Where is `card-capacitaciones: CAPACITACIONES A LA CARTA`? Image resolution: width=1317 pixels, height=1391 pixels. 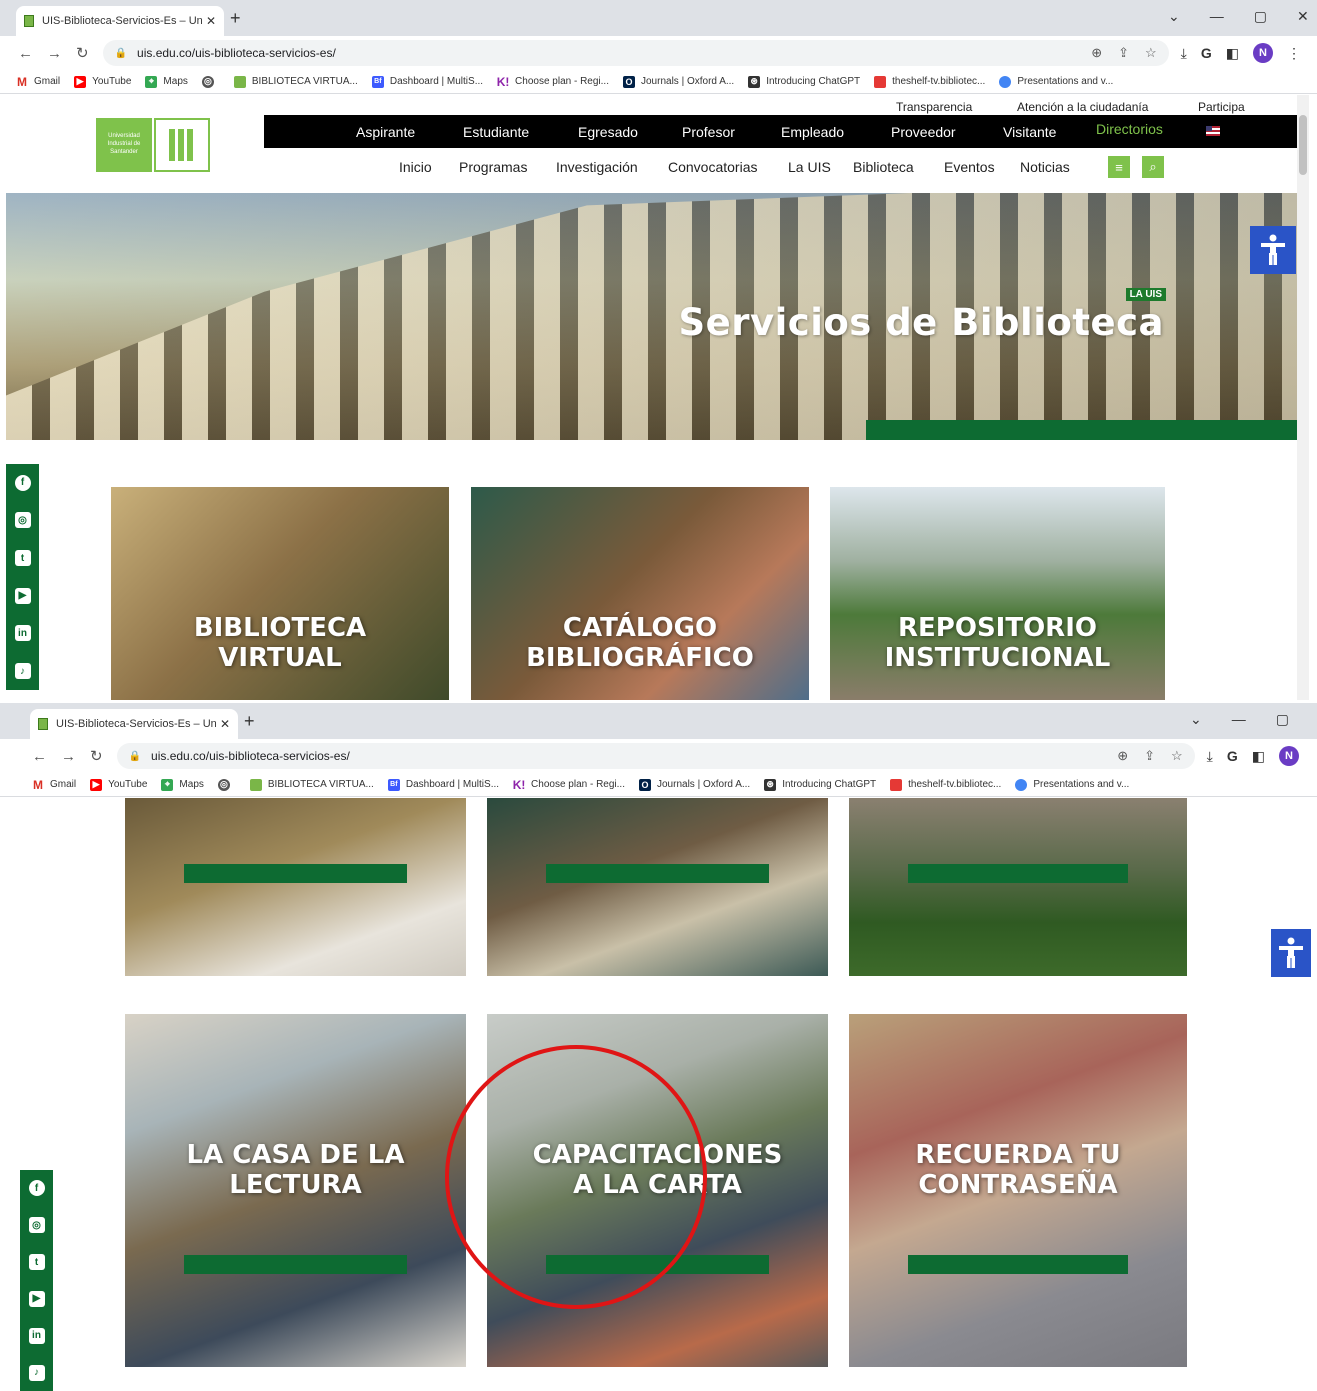 card-capacitaciones: CAPACITACIONES A LA CARTA is located at coordinates (657, 1190).